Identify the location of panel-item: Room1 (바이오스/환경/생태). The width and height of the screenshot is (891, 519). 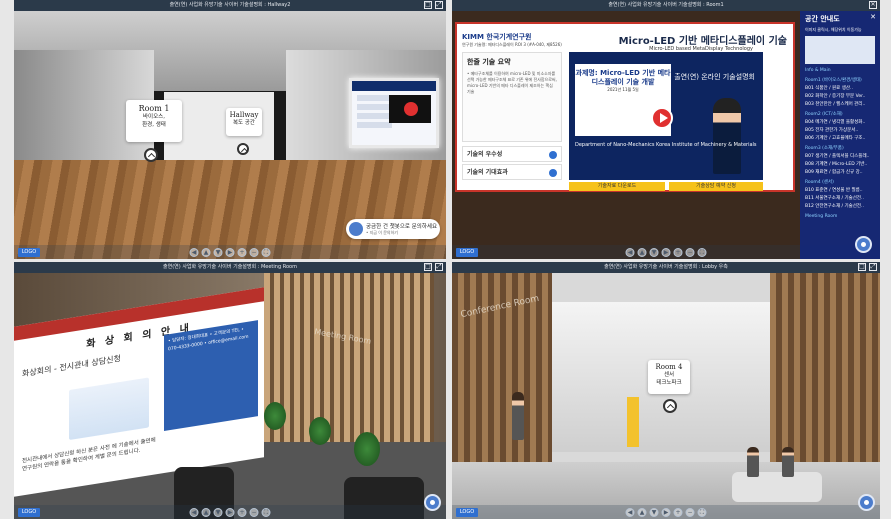
(840, 81).